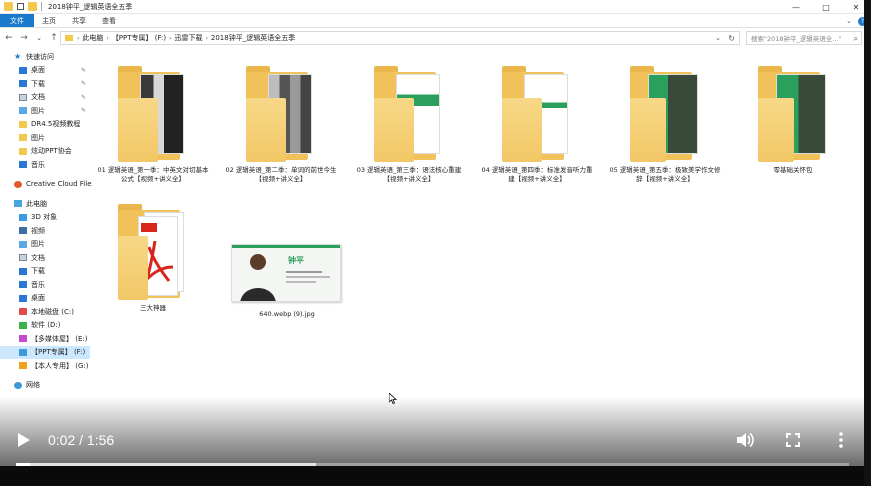 The width and height of the screenshot is (871, 486). What do you see at coordinates (109, 20) in the screenshot?
I see `tab-view: 查看` at bounding box center [109, 20].